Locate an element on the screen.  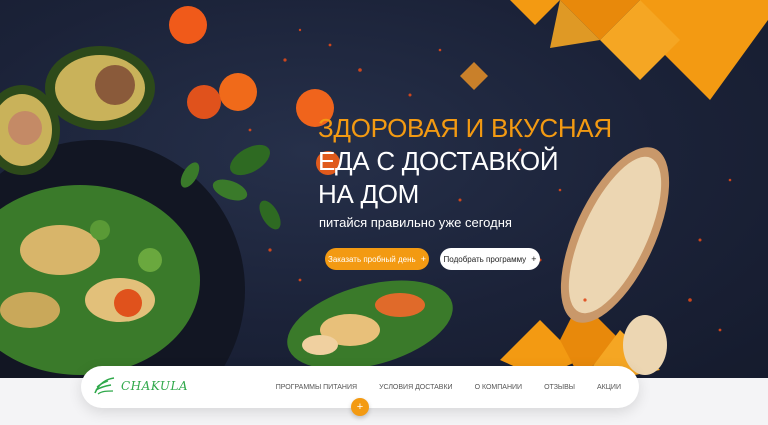
hero-subtitle: питайся правильно уже сегодня is located at coordinates (415, 222).